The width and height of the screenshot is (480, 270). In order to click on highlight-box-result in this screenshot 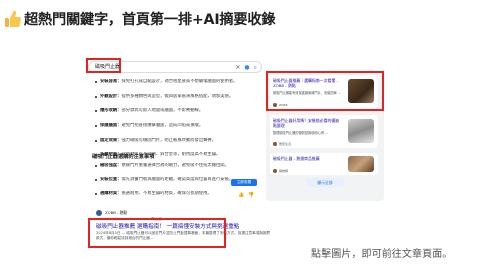, I will do `click(157, 233)`.